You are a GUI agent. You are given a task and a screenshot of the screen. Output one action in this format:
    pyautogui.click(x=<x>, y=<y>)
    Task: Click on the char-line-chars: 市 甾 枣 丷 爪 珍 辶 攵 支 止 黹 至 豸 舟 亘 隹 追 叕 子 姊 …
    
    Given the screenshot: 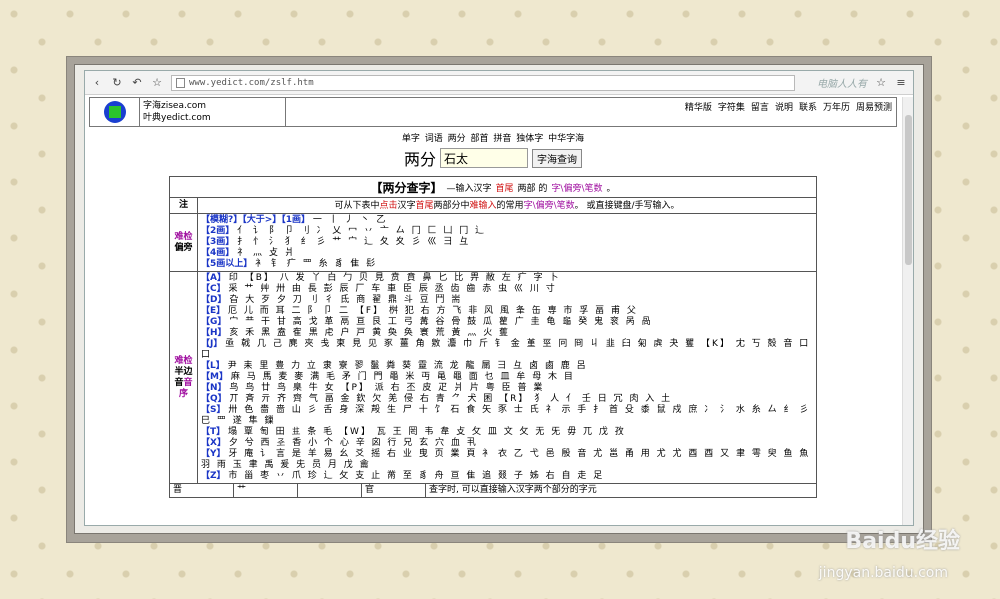 What is the action you would take?
    pyautogui.click(x=416, y=476)
    